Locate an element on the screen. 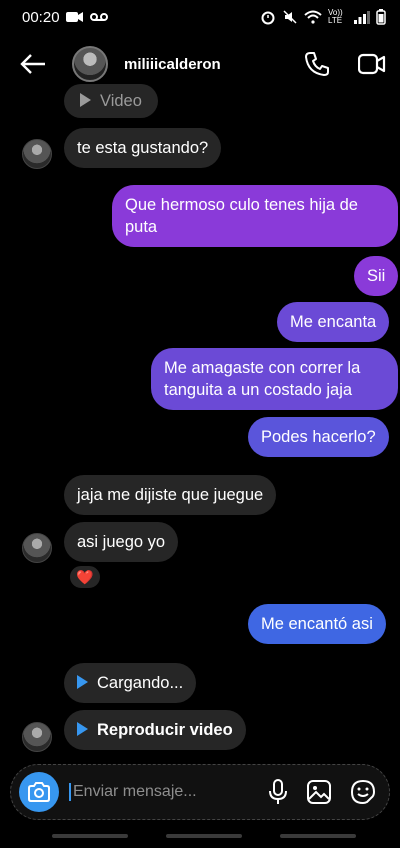 This screenshot has height=848, width=400. back-button is located at coordinates (33, 64).